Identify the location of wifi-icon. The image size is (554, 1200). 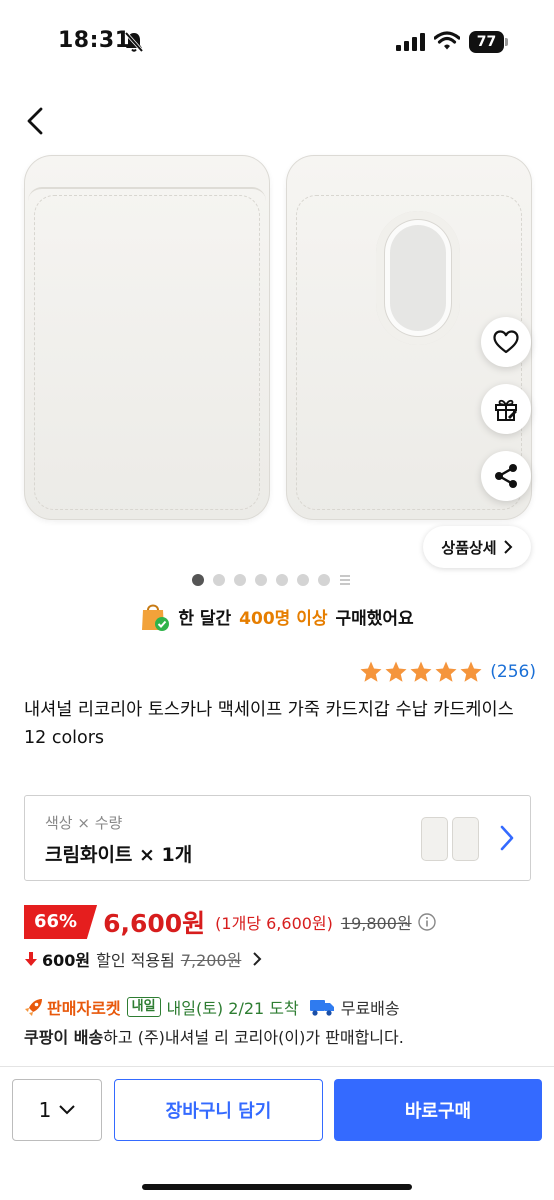
(447, 40).